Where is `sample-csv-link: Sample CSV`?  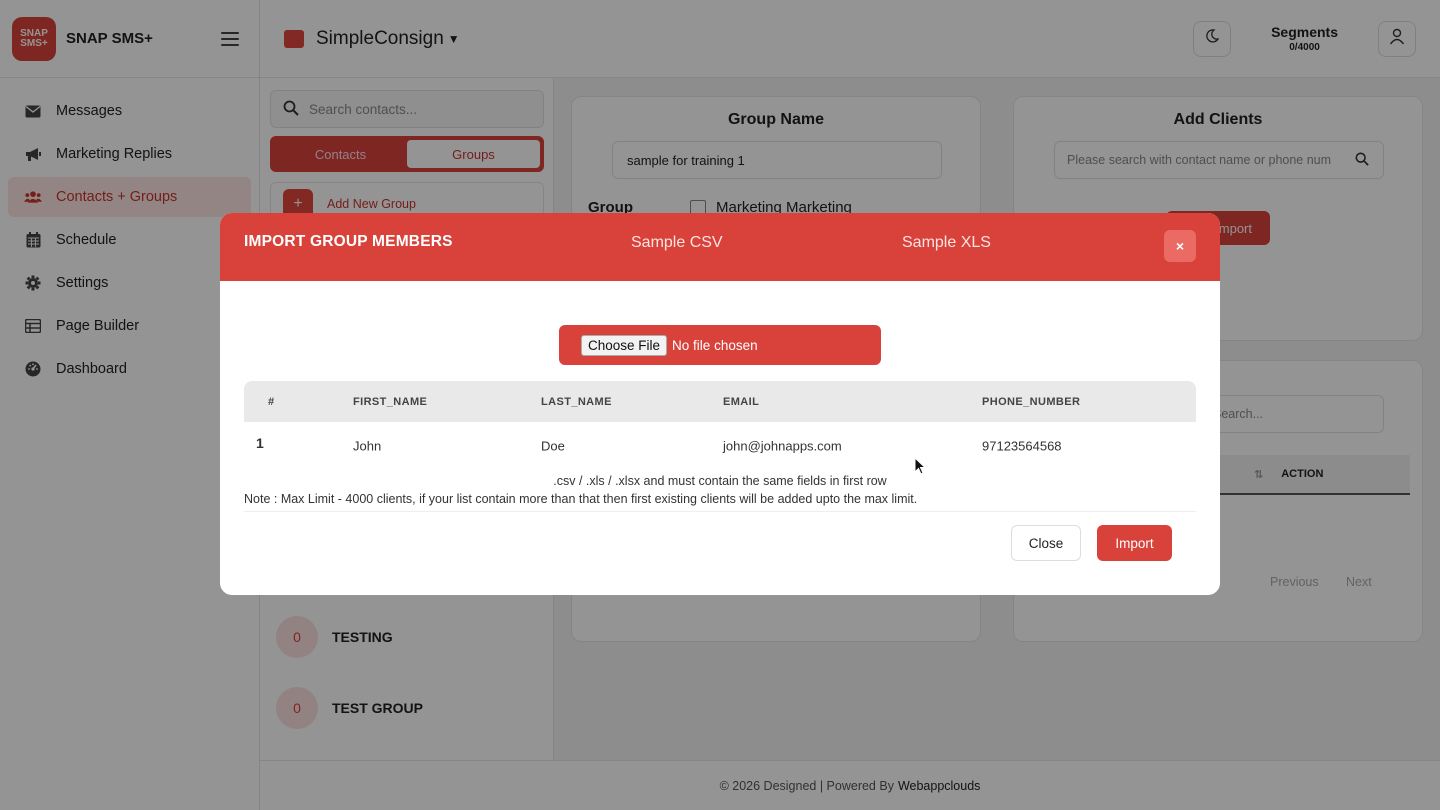 sample-csv-link: Sample CSV is located at coordinates (677, 243).